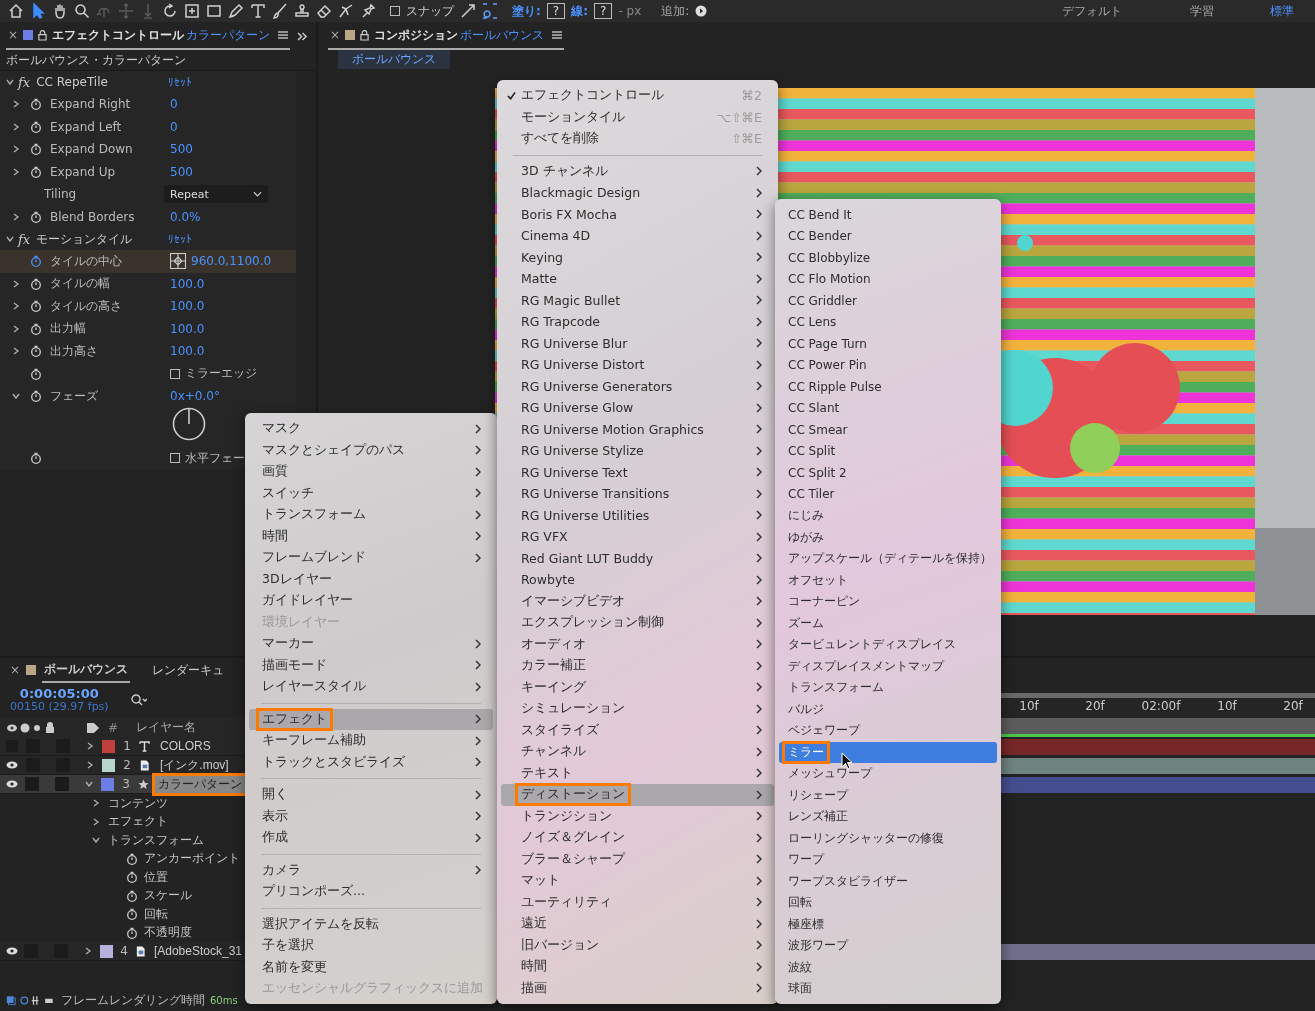 The image size is (1315, 1011). What do you see at coordinates (371, 870) in the screenshot?
I see `menu-item: カメラ` at bounding box center [371, 870].